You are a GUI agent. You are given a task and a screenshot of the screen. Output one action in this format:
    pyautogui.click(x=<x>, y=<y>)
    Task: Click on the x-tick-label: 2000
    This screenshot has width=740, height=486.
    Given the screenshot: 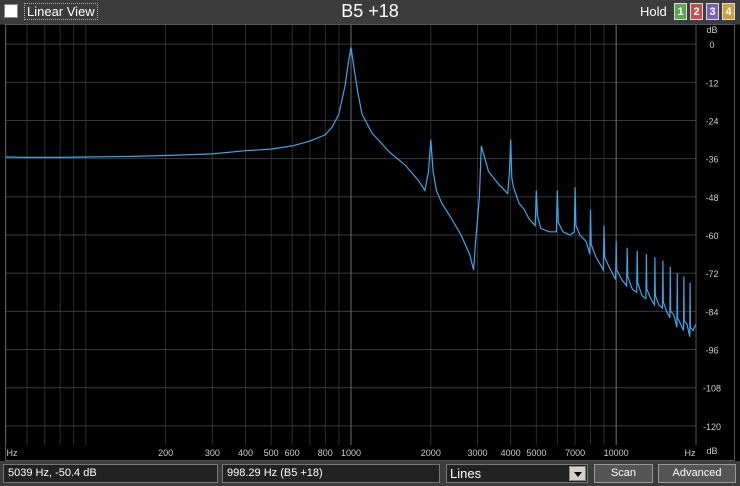 What is the action you would take?
    pyautogui.click(x=431, y=453)
    